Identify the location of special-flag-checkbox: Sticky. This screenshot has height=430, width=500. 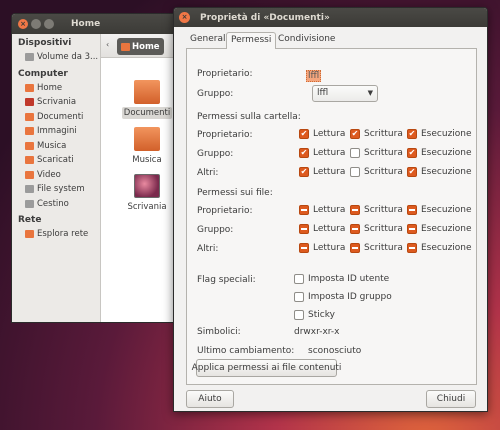
(314, 315).